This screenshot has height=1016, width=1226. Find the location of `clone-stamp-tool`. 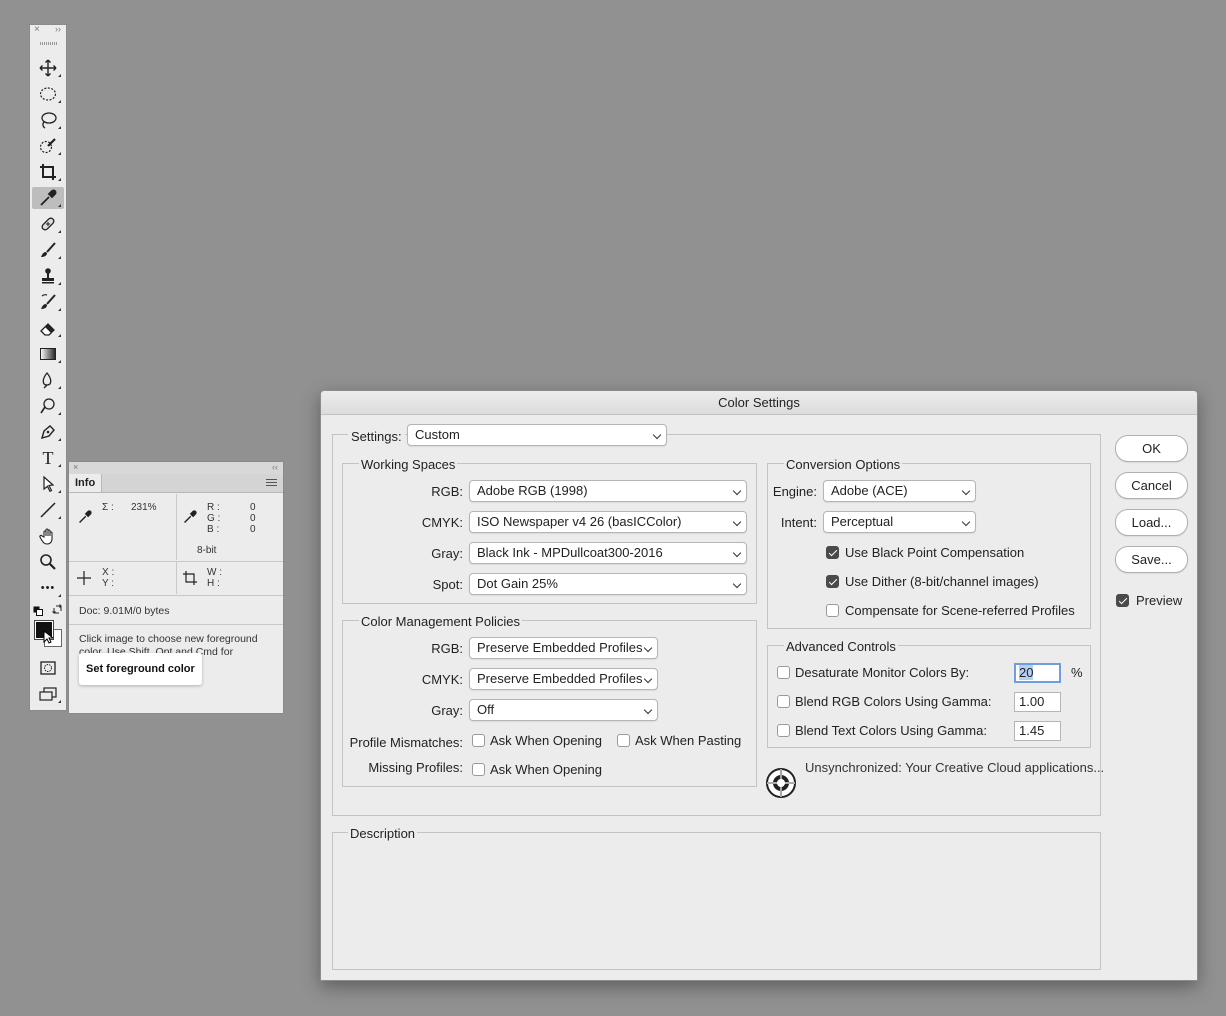

clone-stamp-tool is located at coordinates (48, 276).